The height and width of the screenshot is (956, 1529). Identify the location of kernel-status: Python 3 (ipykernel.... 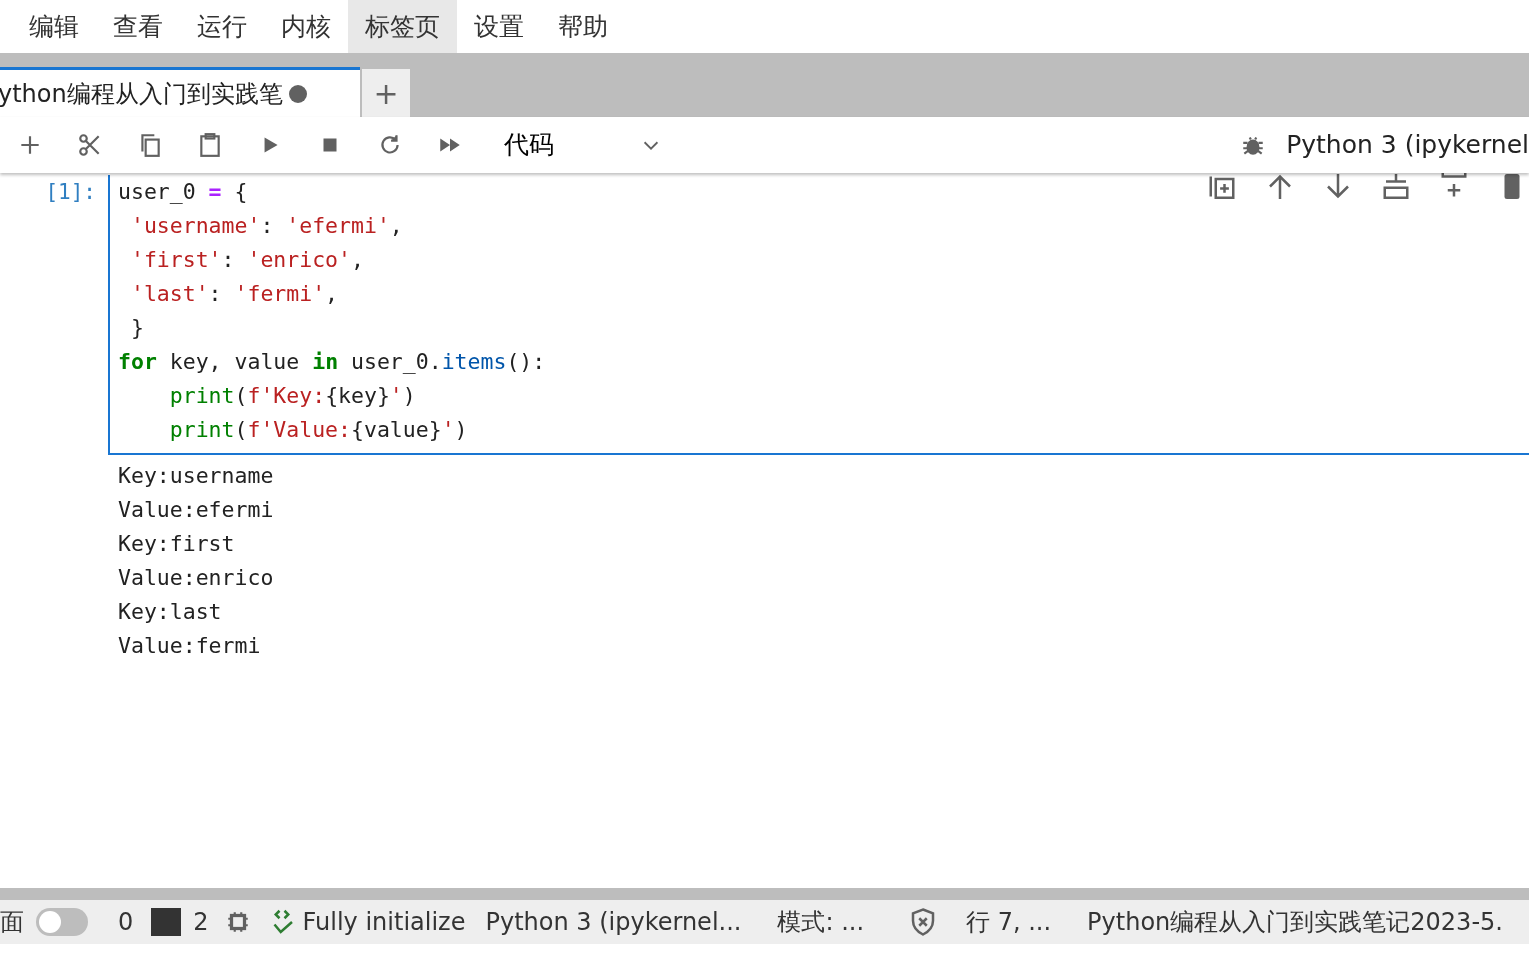
(613, 922).